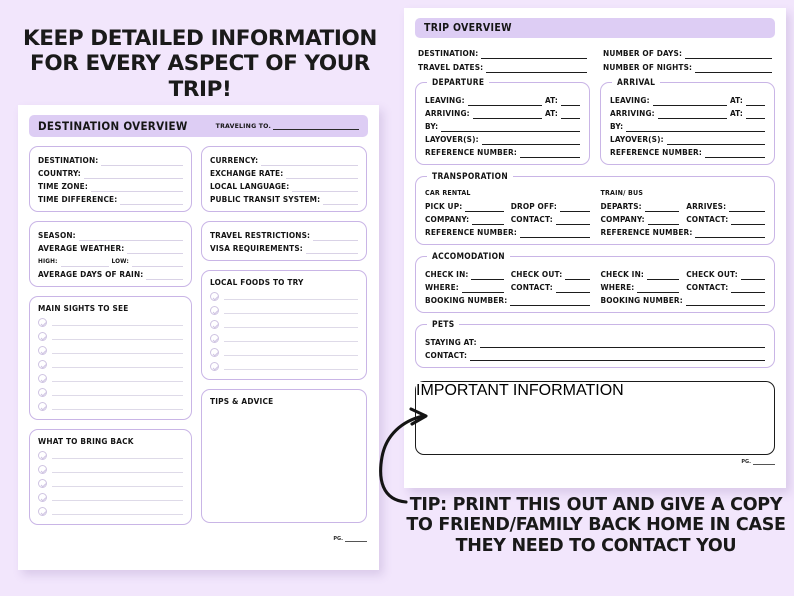 The height and width of the screenshot is (596, 794). What do you see at coordinates (640, 286) in the screenshot?
I see `field-row: WHERE:` at bounding box center [640, 286].